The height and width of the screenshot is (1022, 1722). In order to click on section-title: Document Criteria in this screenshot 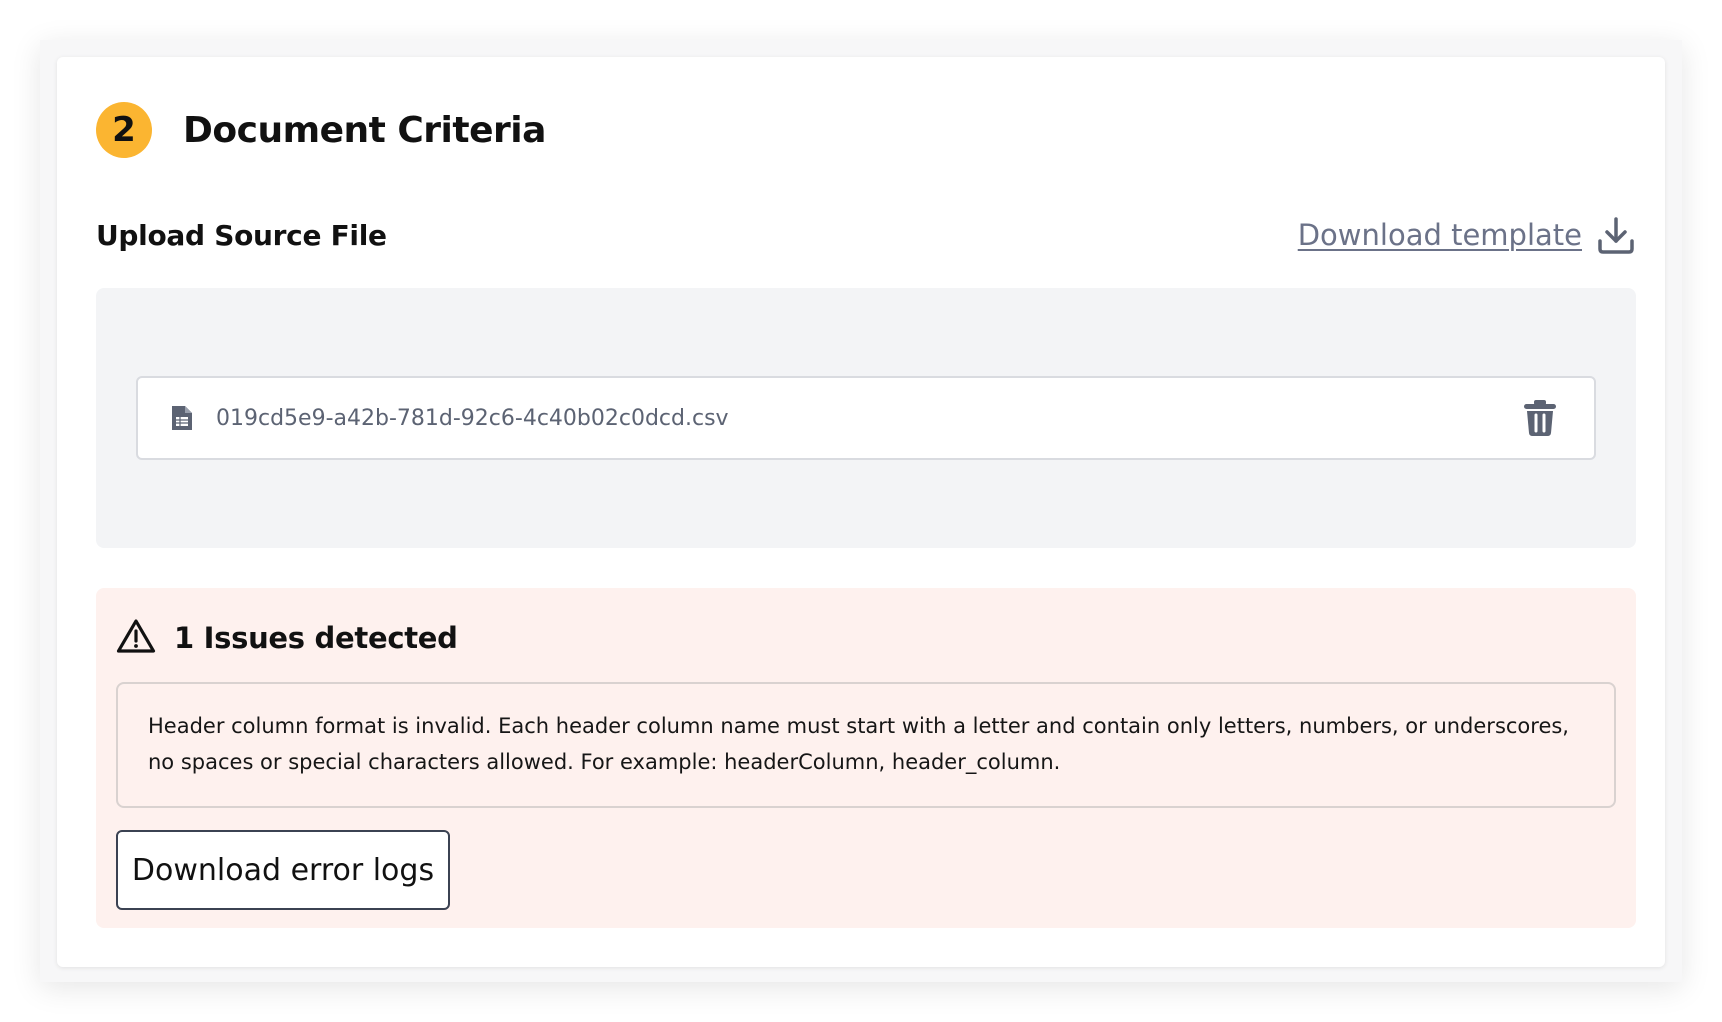, I will do `click(364, 130)`.